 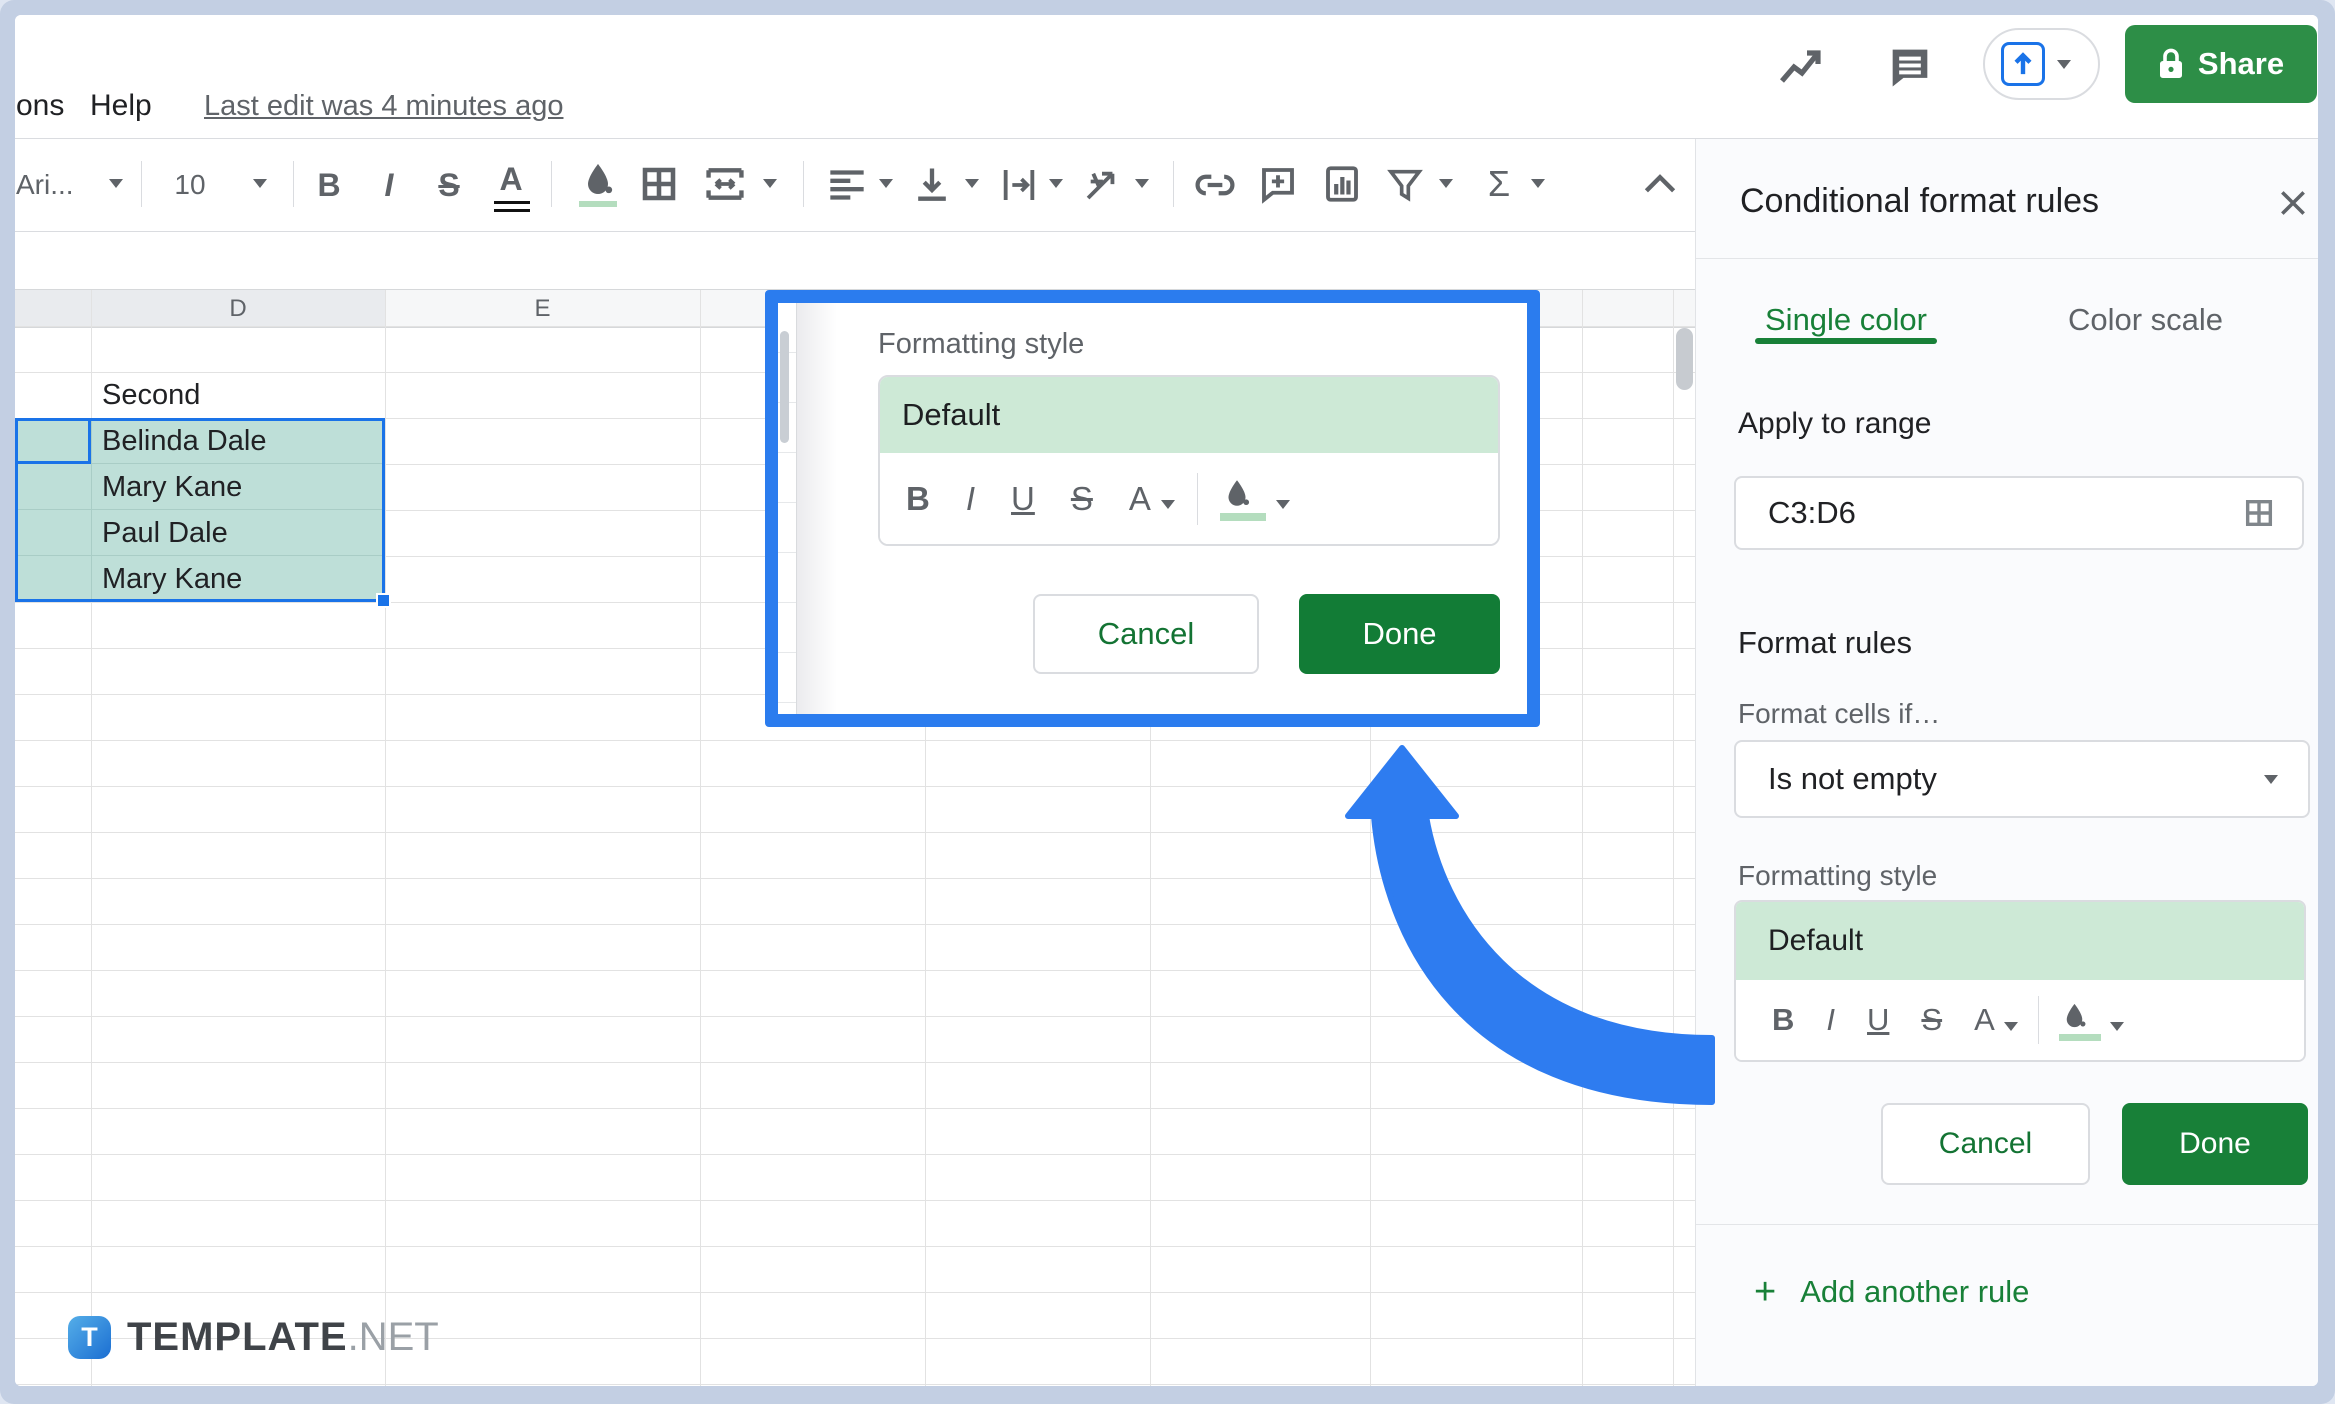 I want to click on insert-link-icon, so click(x=1215, y=185).